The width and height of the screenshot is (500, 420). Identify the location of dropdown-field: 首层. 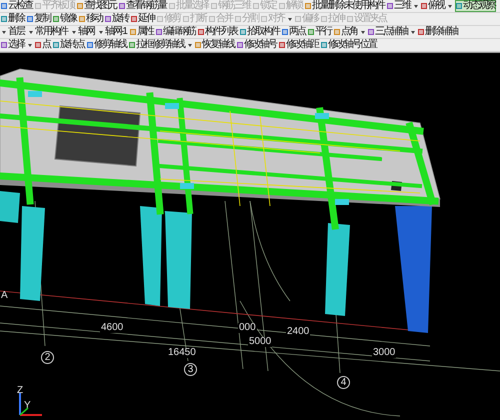
(13, 32).